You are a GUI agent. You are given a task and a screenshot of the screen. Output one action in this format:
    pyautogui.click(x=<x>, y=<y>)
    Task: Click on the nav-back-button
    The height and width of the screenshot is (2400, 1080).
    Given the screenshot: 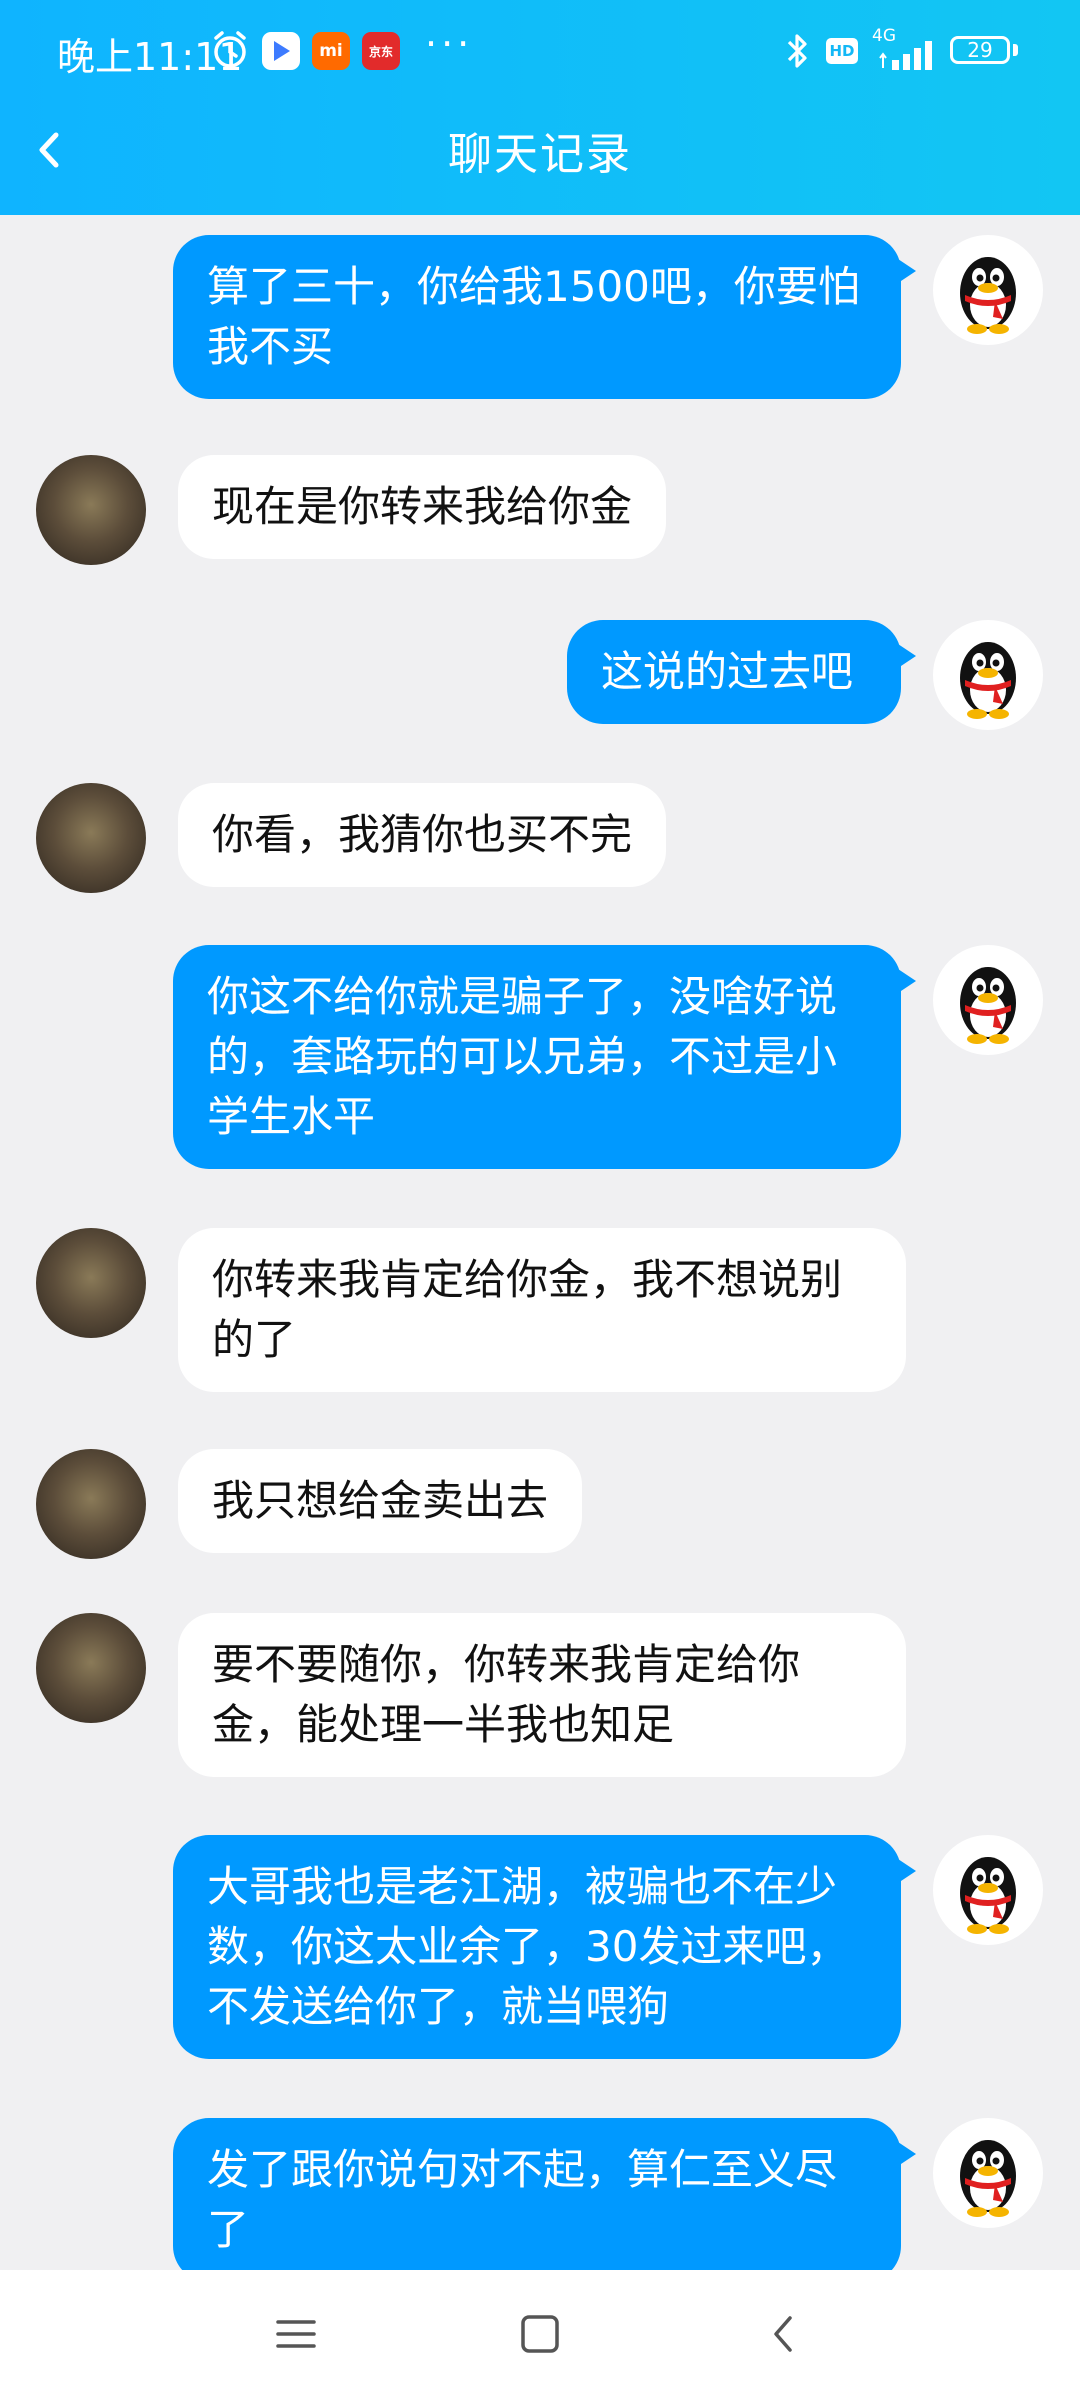 What is the action you would take?
    pyautogui.click(x=784, y=2334)
    